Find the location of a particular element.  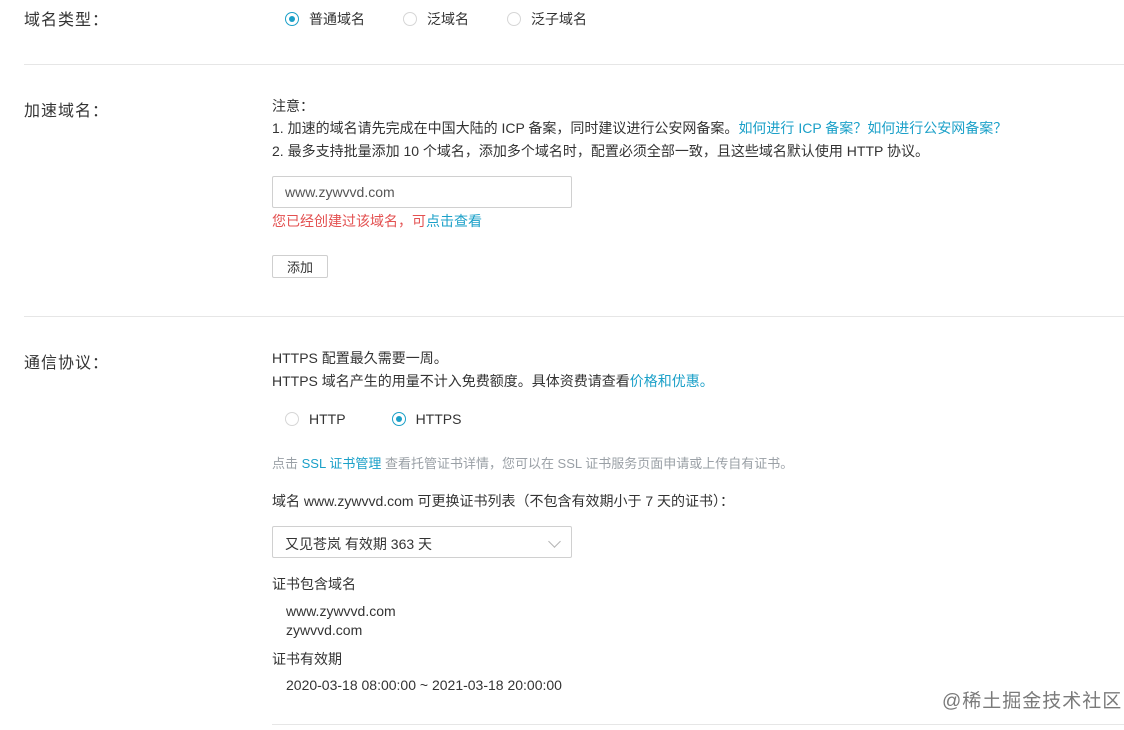

ssl-cert-management-link: SSL 证书管理 is located at coordinates (342, 463).